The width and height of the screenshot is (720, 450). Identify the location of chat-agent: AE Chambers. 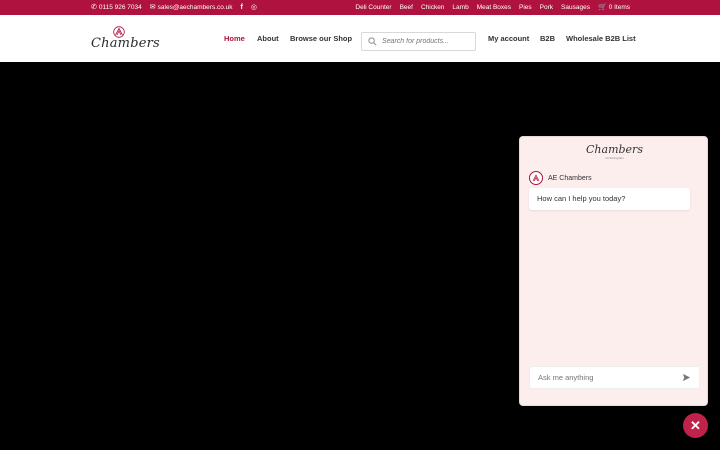
(560, 178).